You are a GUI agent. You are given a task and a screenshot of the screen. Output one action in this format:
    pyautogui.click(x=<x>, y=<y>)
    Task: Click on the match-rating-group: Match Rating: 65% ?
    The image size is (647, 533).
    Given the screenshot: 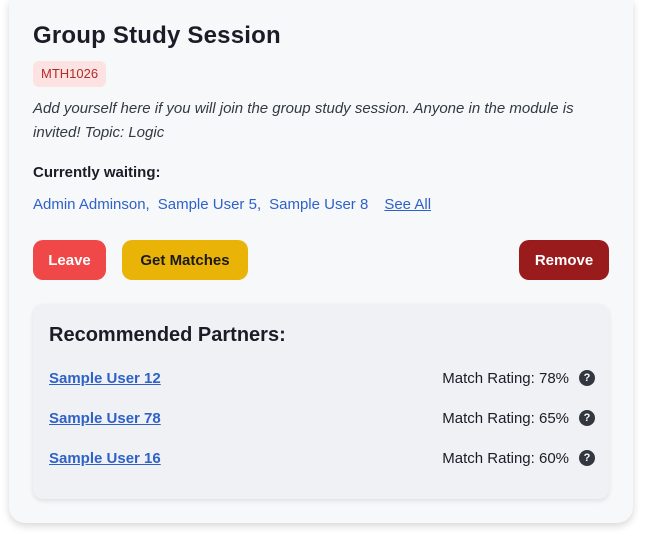 What is the action you would take?
    pyautogui.click(x=518, y=418)
    